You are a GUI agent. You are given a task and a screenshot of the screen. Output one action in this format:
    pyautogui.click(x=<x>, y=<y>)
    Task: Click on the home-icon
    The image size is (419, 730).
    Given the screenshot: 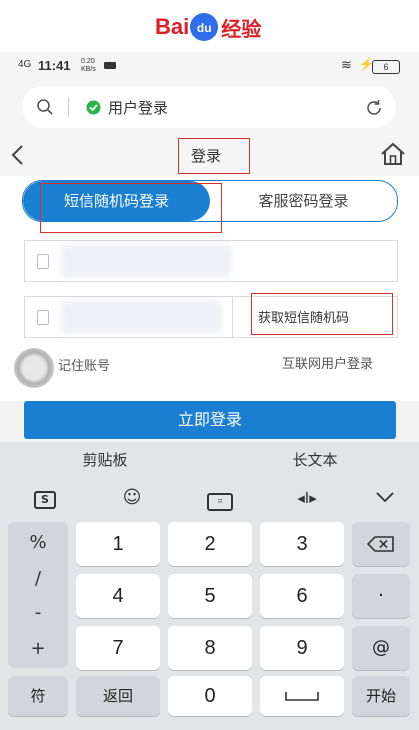 What is the action you would take?
    pyautogui.click(x=393, y=154)
    